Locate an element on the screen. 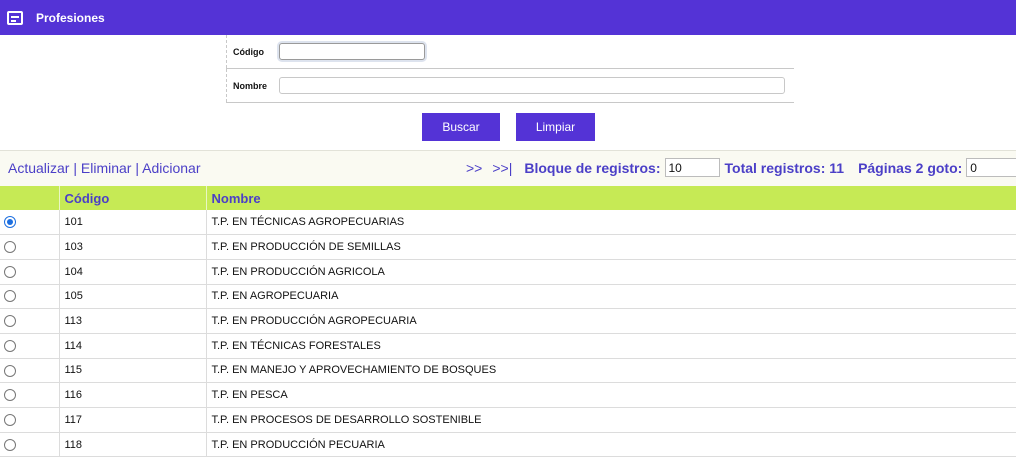  column-header-code: Código is located at coordinates (132, 198).